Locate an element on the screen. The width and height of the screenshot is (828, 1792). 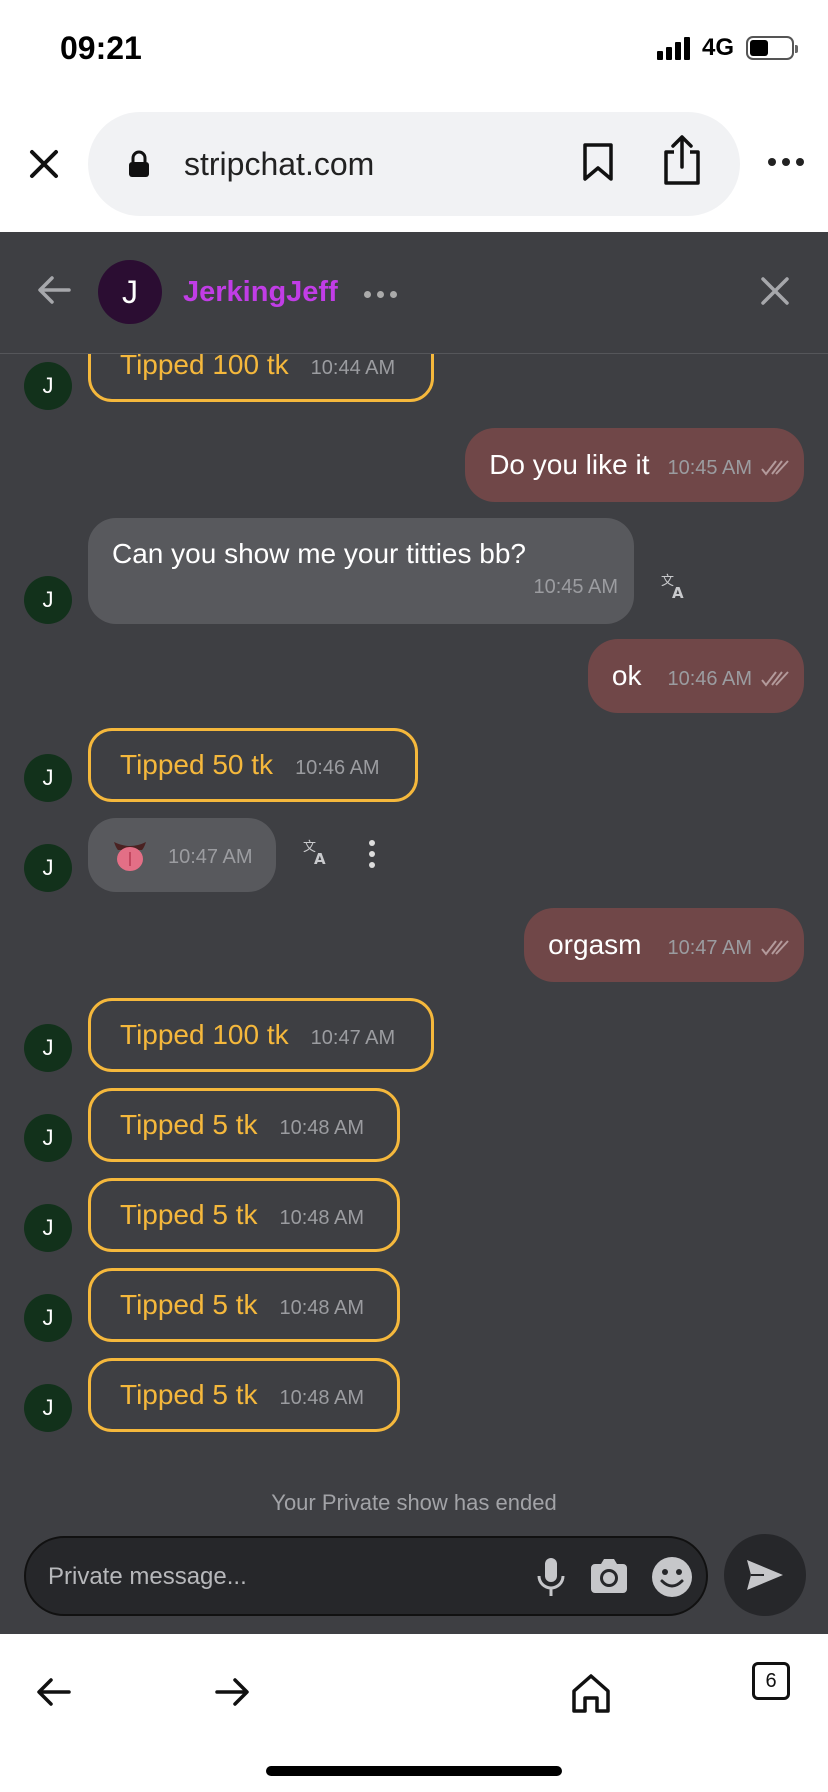
back-arrow-icon is located at coordinates (54, 292).